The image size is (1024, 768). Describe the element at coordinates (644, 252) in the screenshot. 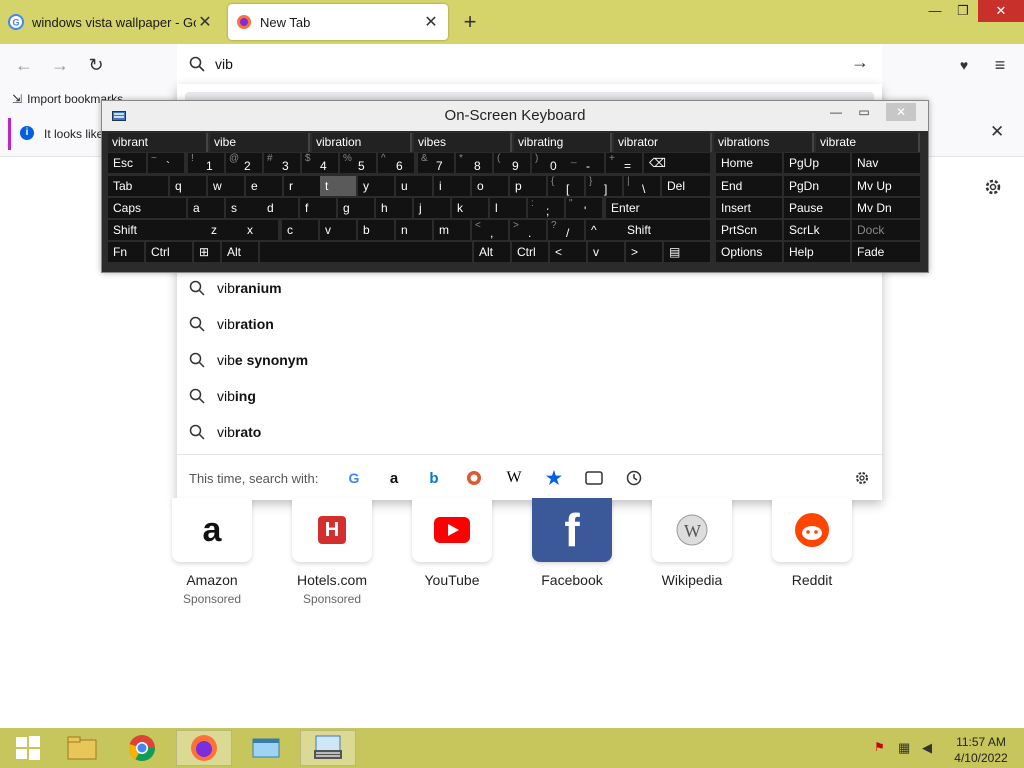

I see `osk-key: >` at that location.